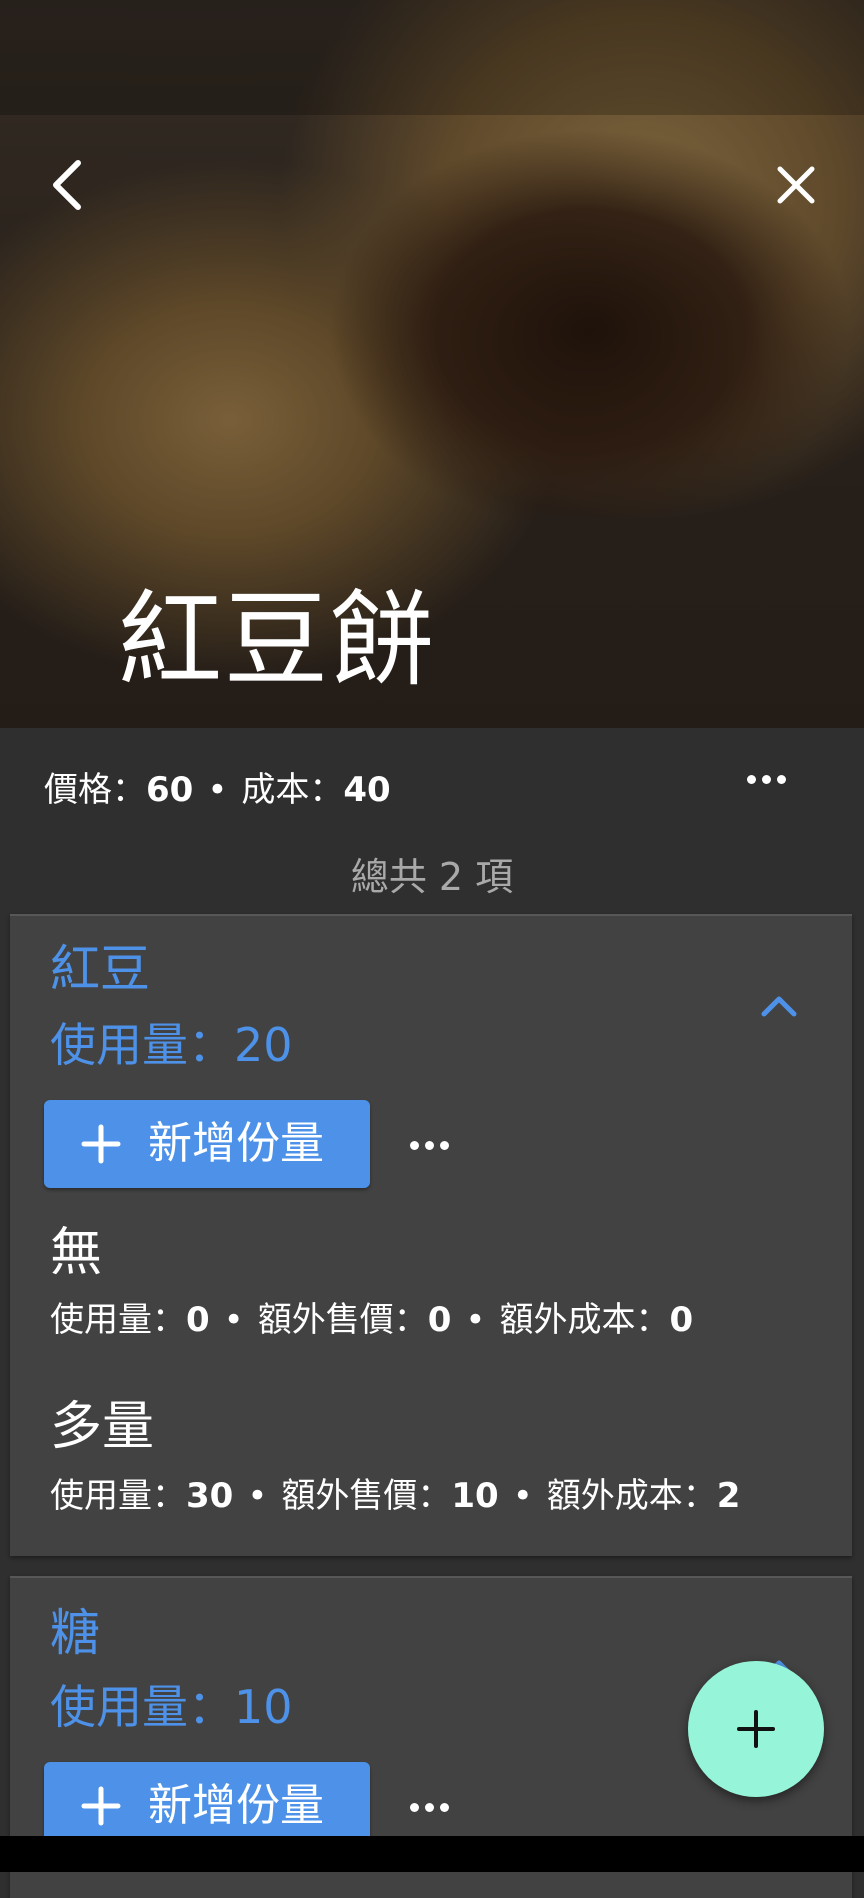 This screenshot has height=1898, width=864. I want to click on product-more-button, so click(766, 779).